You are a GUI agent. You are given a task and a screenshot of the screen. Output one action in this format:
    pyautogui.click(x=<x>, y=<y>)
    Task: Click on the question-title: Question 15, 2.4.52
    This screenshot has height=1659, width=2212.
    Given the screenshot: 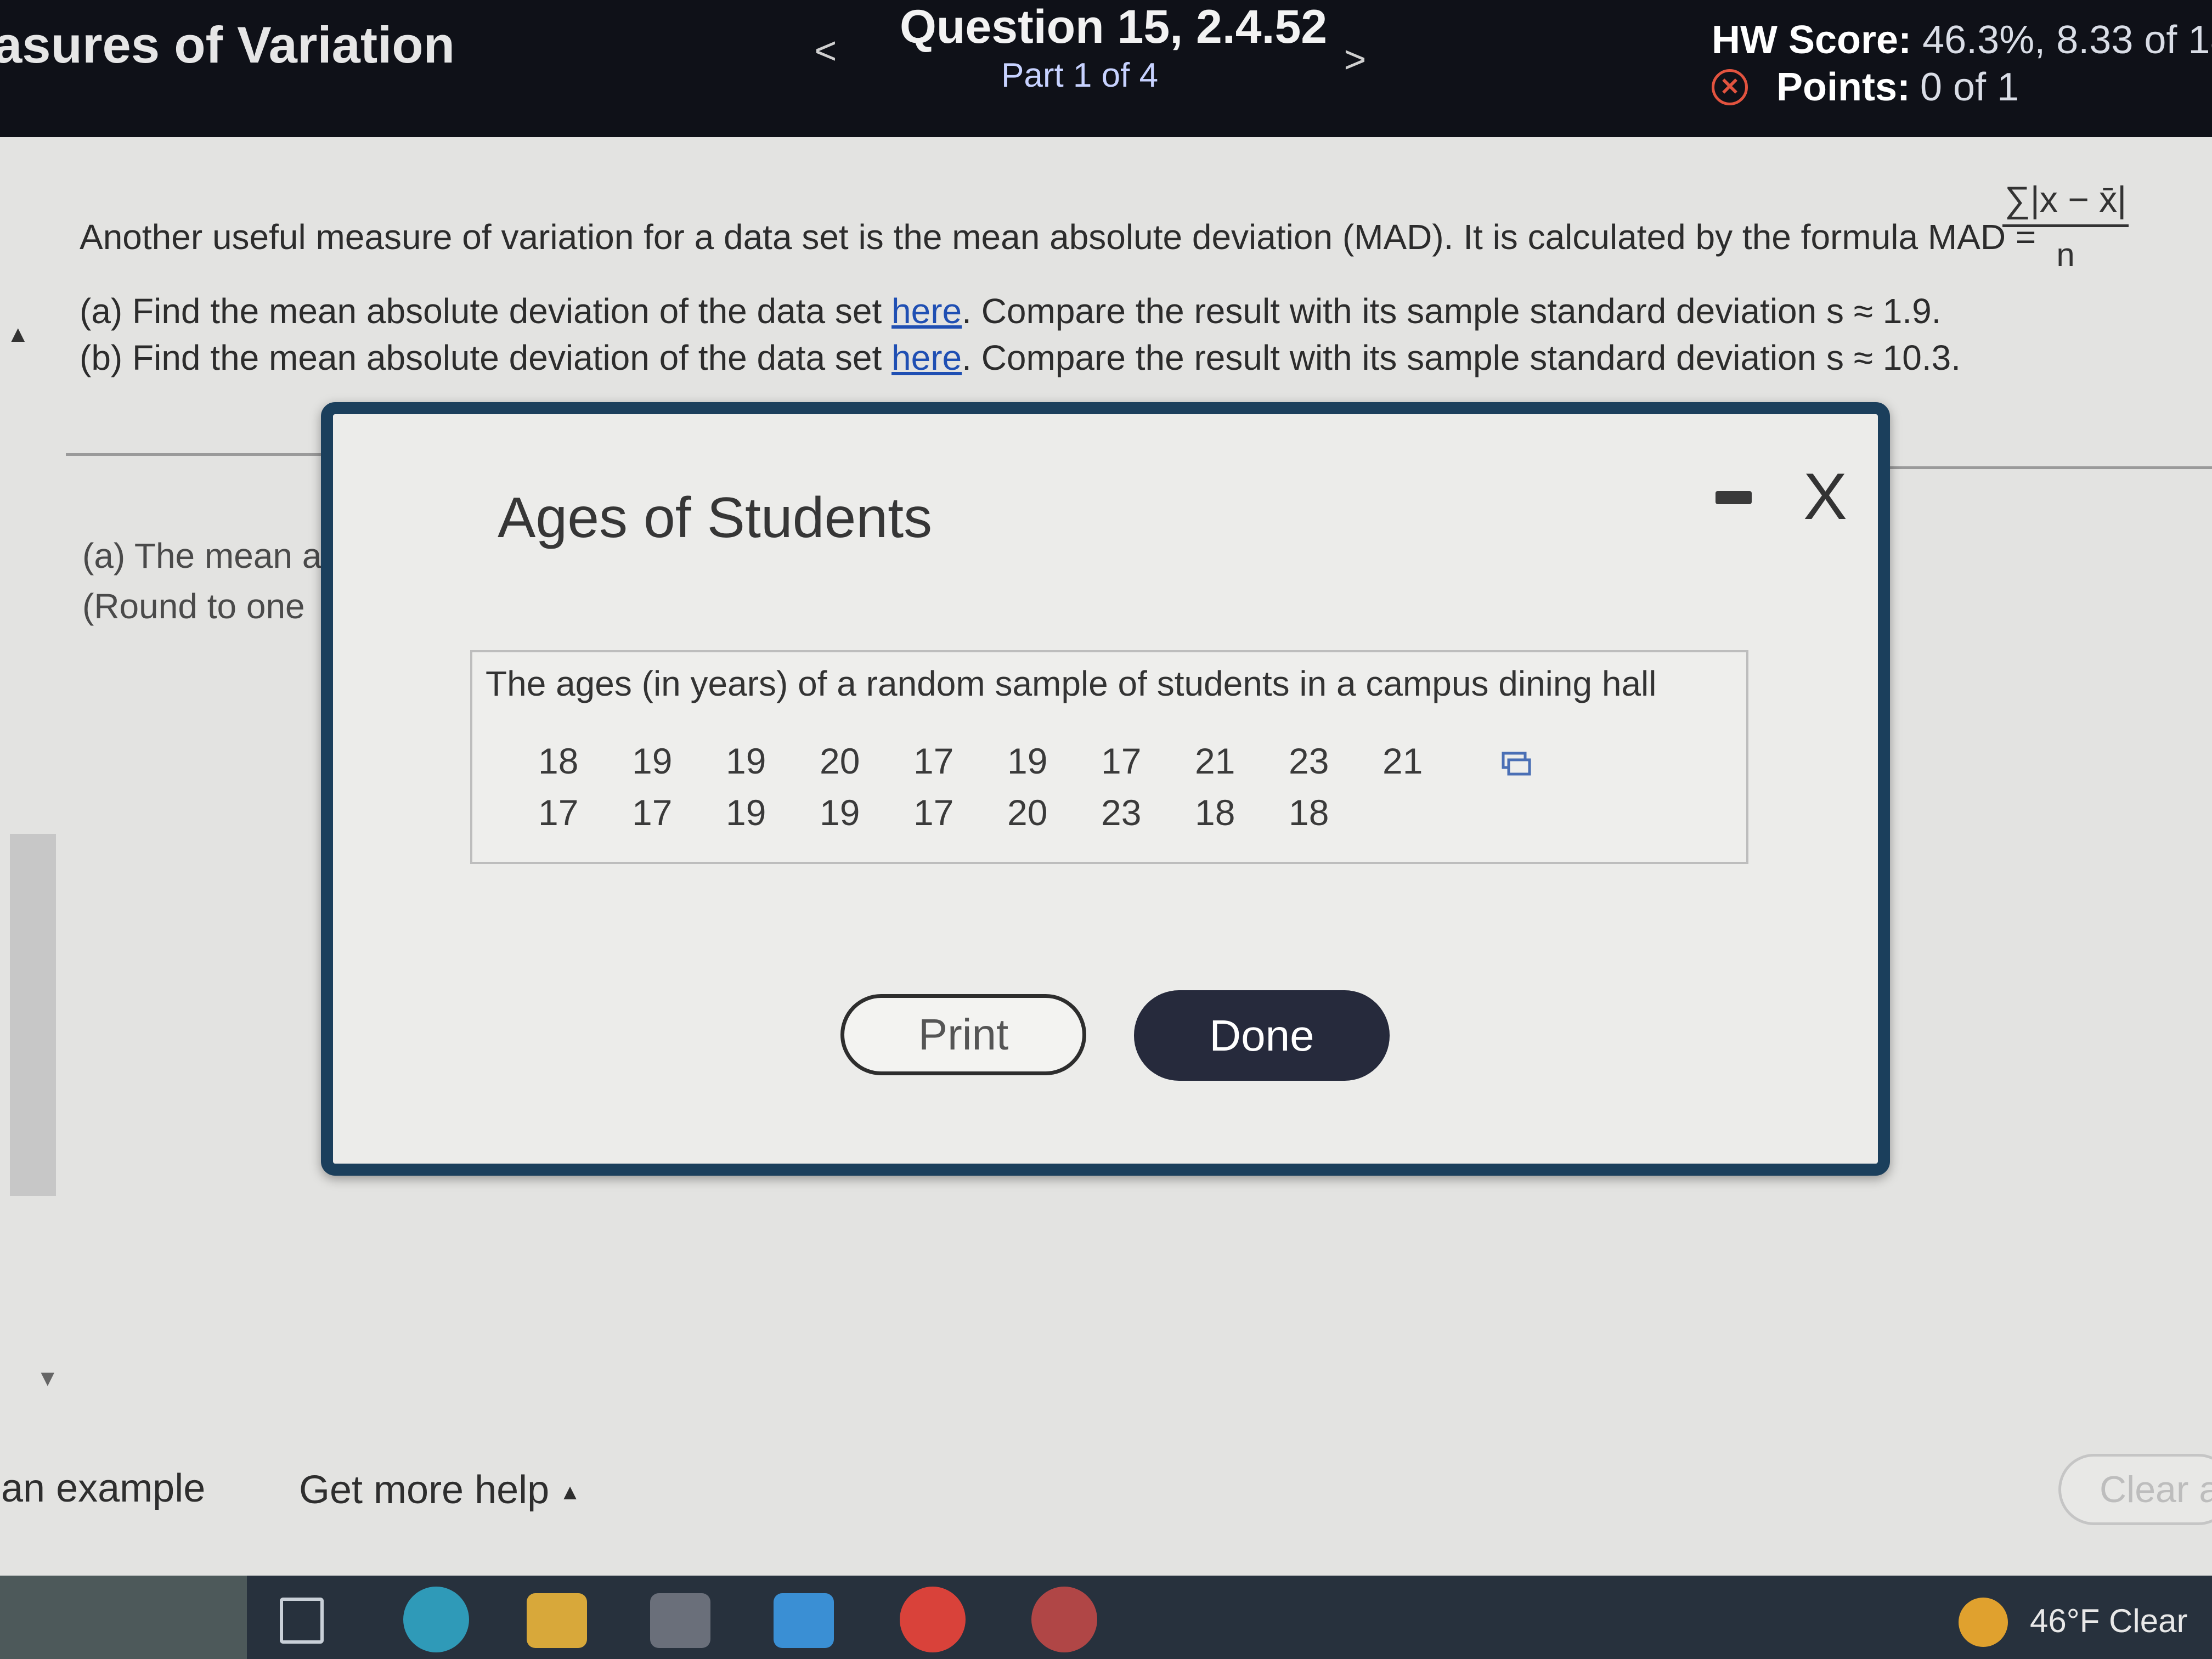 What is the action you would take?
    pyautogui.click(x=1114, y=27)
    